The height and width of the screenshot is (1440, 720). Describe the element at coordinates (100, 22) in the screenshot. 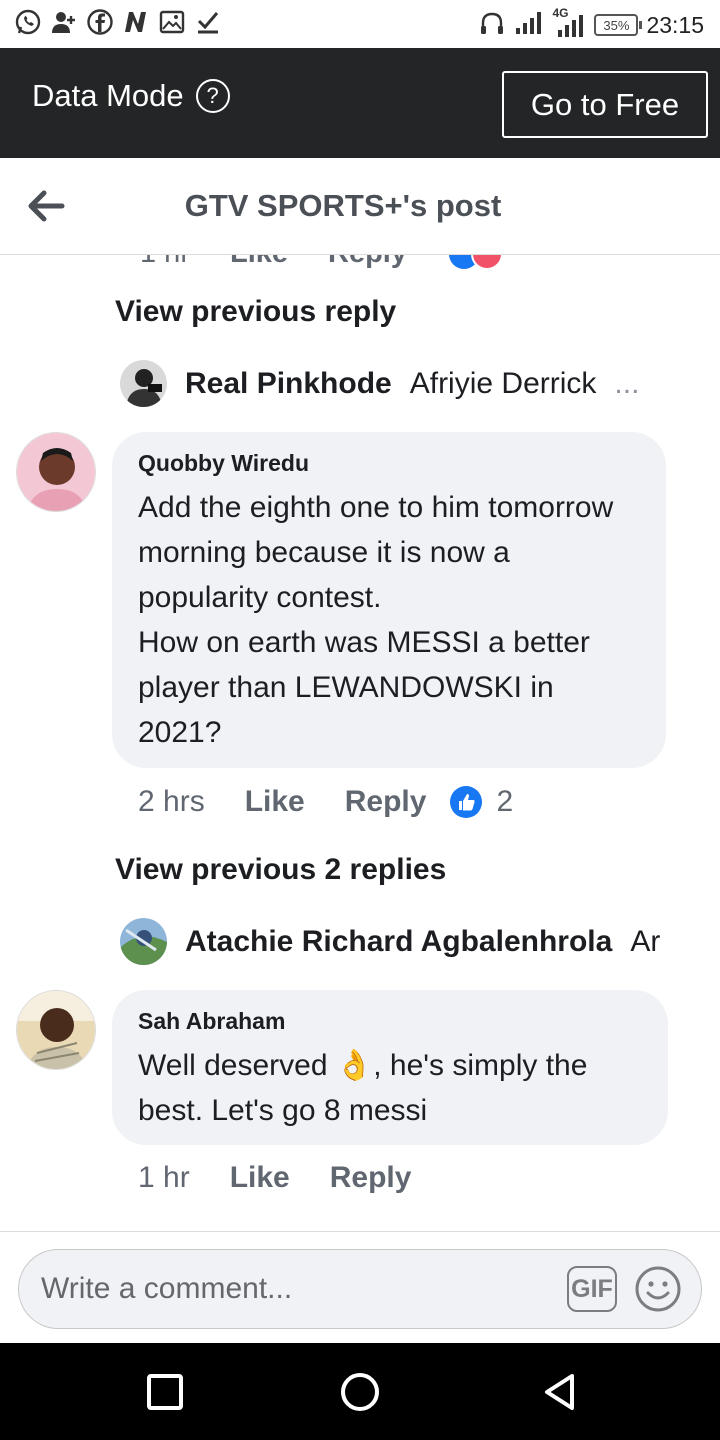

I see `facebook-icon` at that location.